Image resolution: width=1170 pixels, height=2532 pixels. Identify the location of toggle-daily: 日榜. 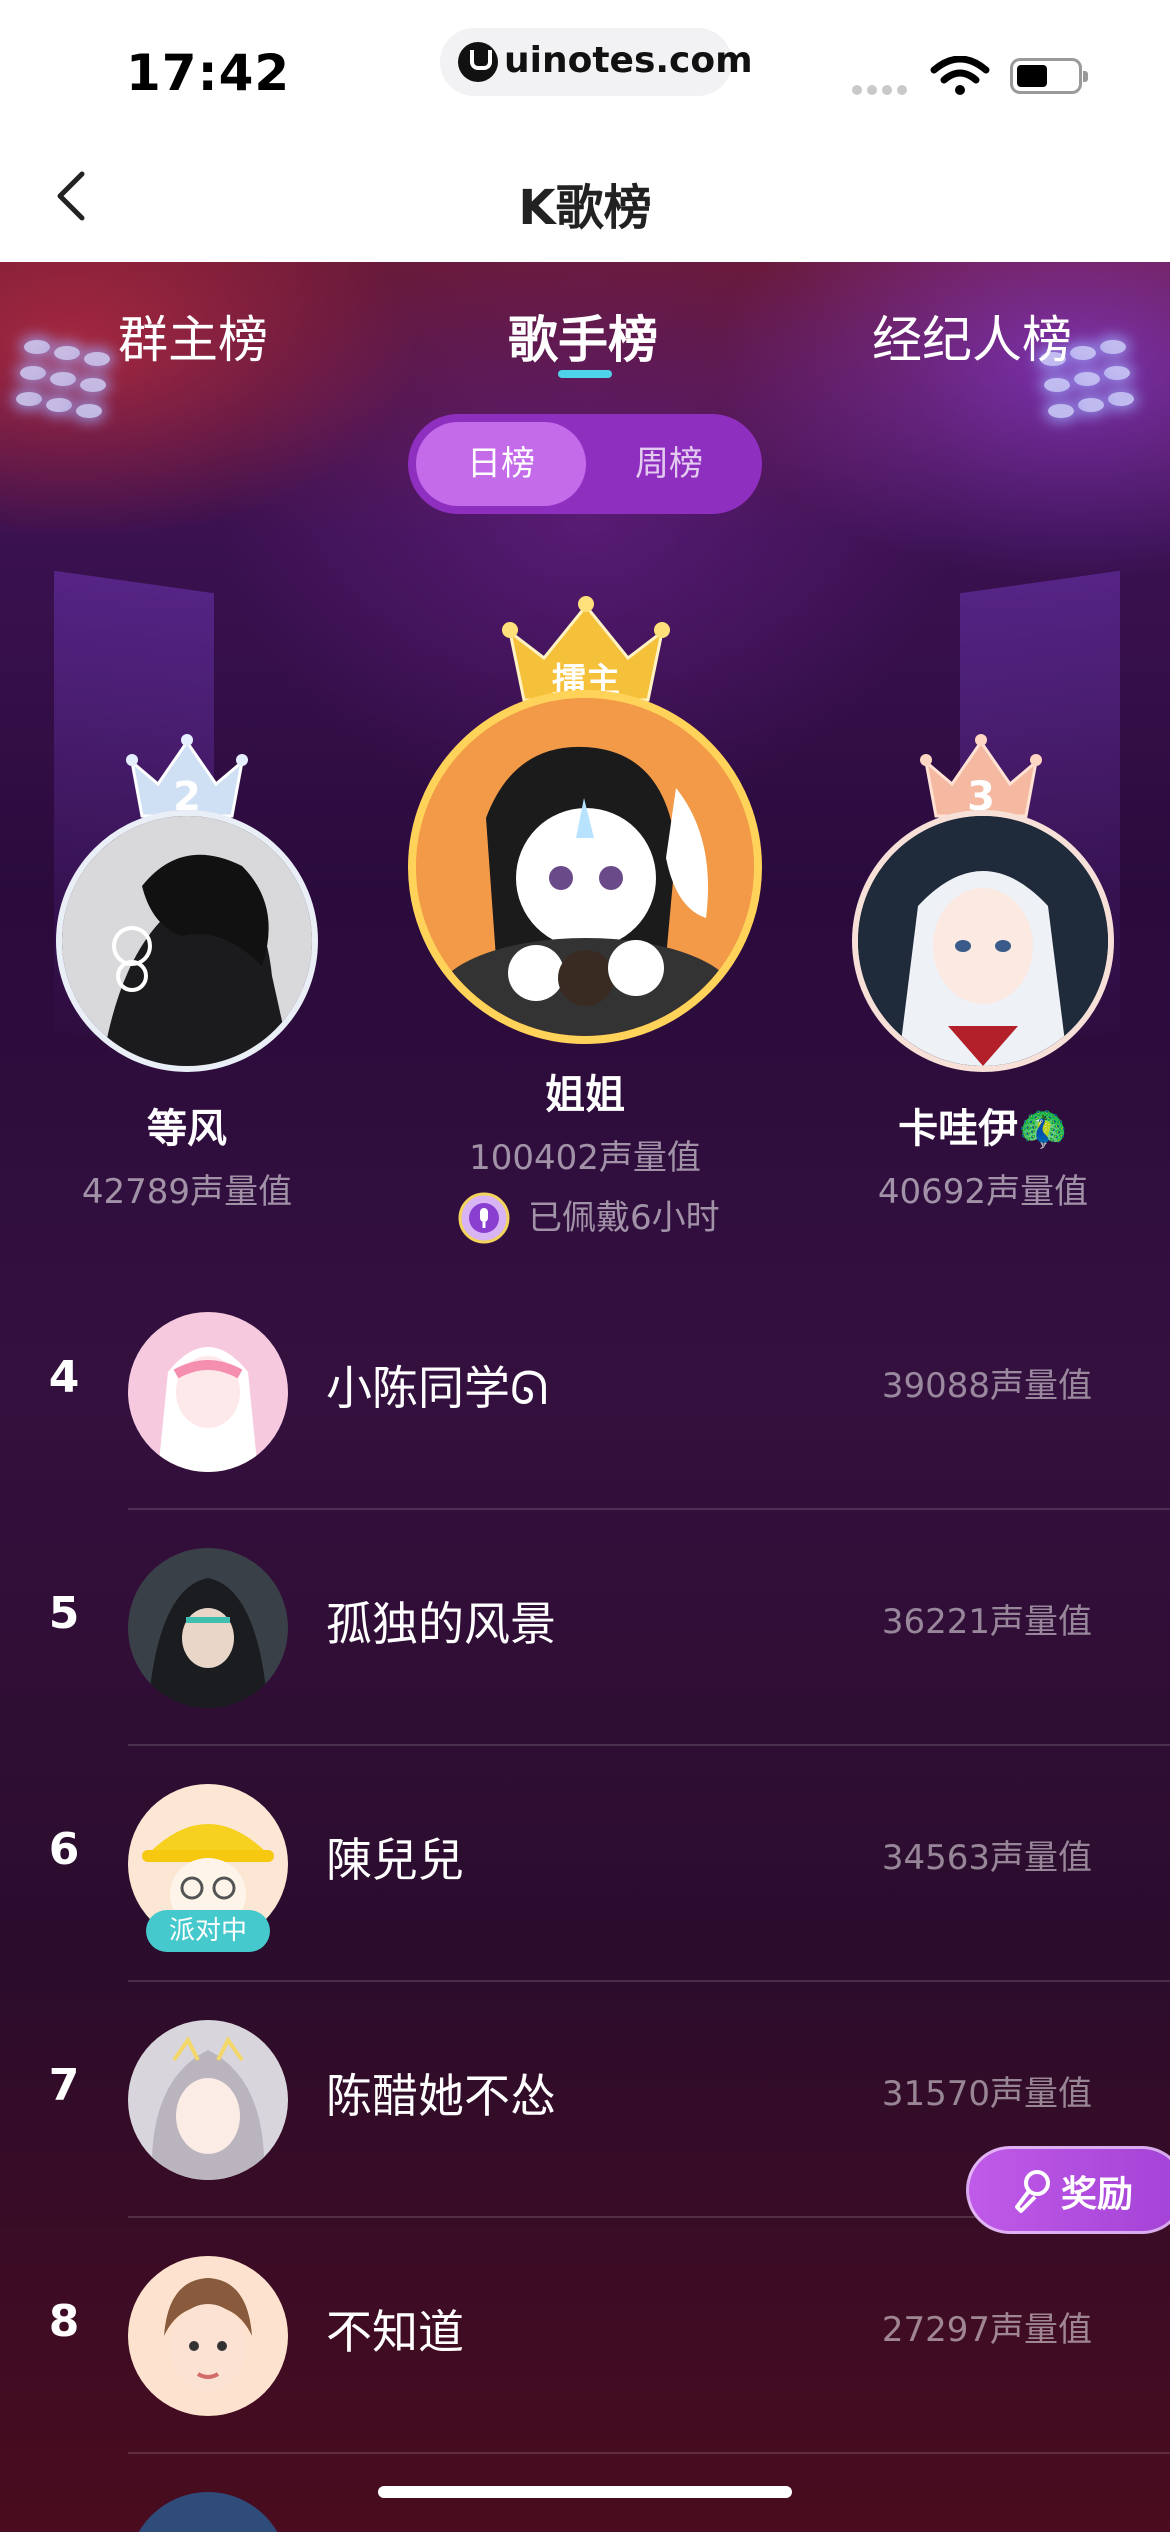
(501, 464).